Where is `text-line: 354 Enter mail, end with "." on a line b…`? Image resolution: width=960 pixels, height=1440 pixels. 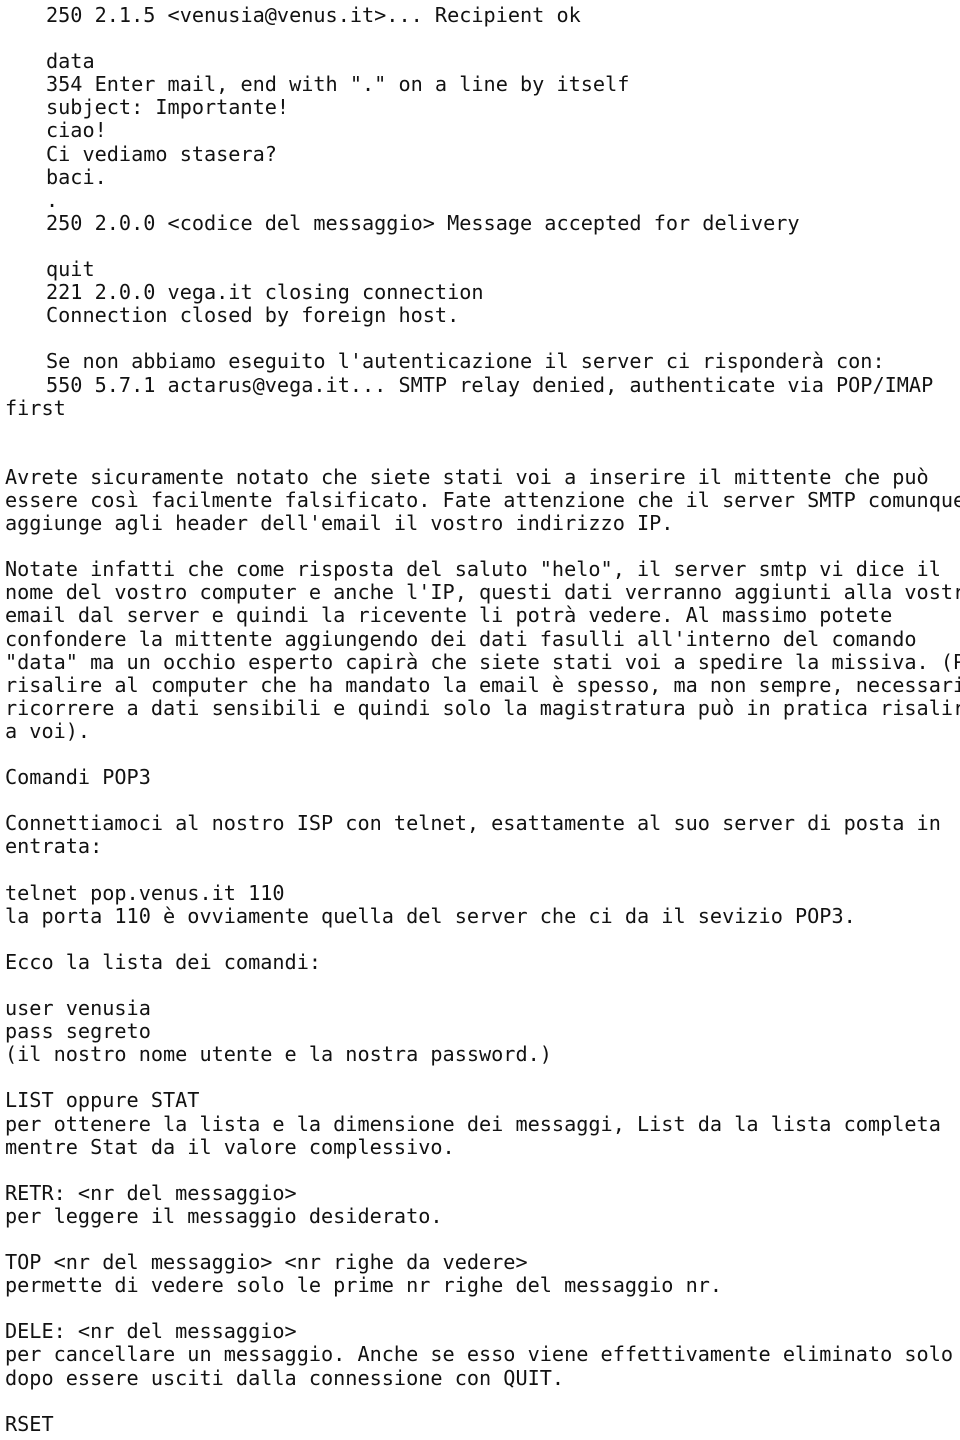
text-line: 354 Enter mail, end with "." on a line b… is located at coordinates (338, 84).